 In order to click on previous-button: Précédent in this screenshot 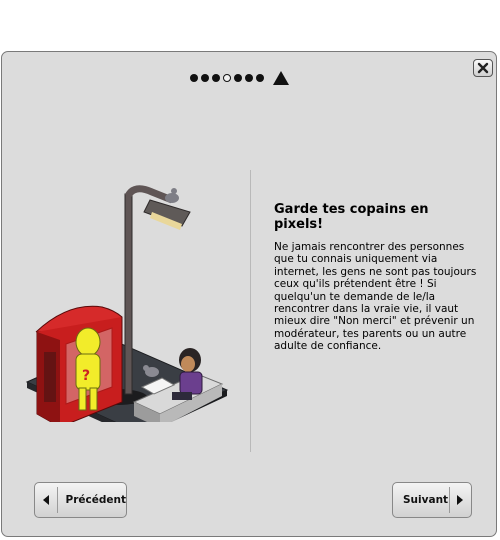, I will do `click(80, 500)`.